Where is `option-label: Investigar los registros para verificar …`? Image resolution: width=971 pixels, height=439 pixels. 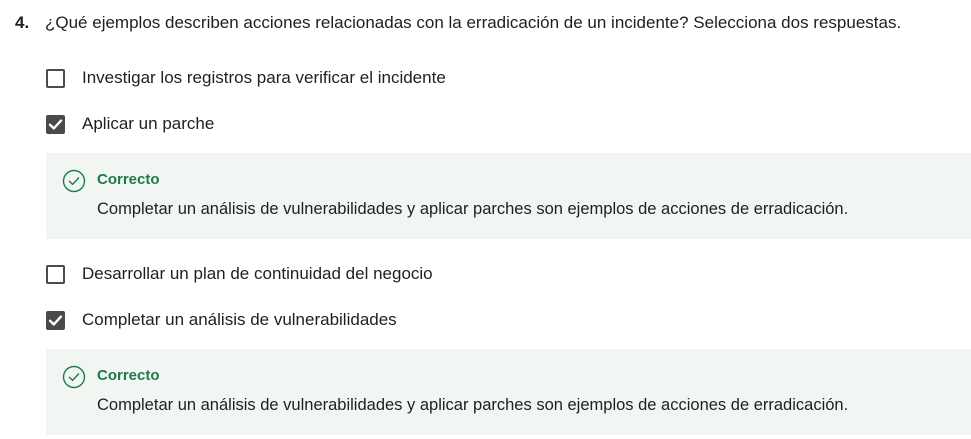 option-label: Investigar los registros para verificar … is located at coordinates (264, 77).